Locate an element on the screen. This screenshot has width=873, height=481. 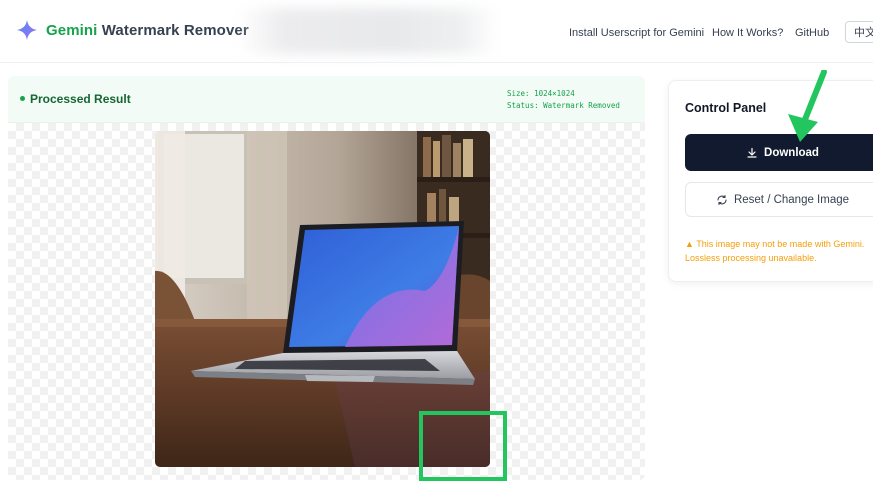
nav-github: GitHub is located at coordinates (812, 33).